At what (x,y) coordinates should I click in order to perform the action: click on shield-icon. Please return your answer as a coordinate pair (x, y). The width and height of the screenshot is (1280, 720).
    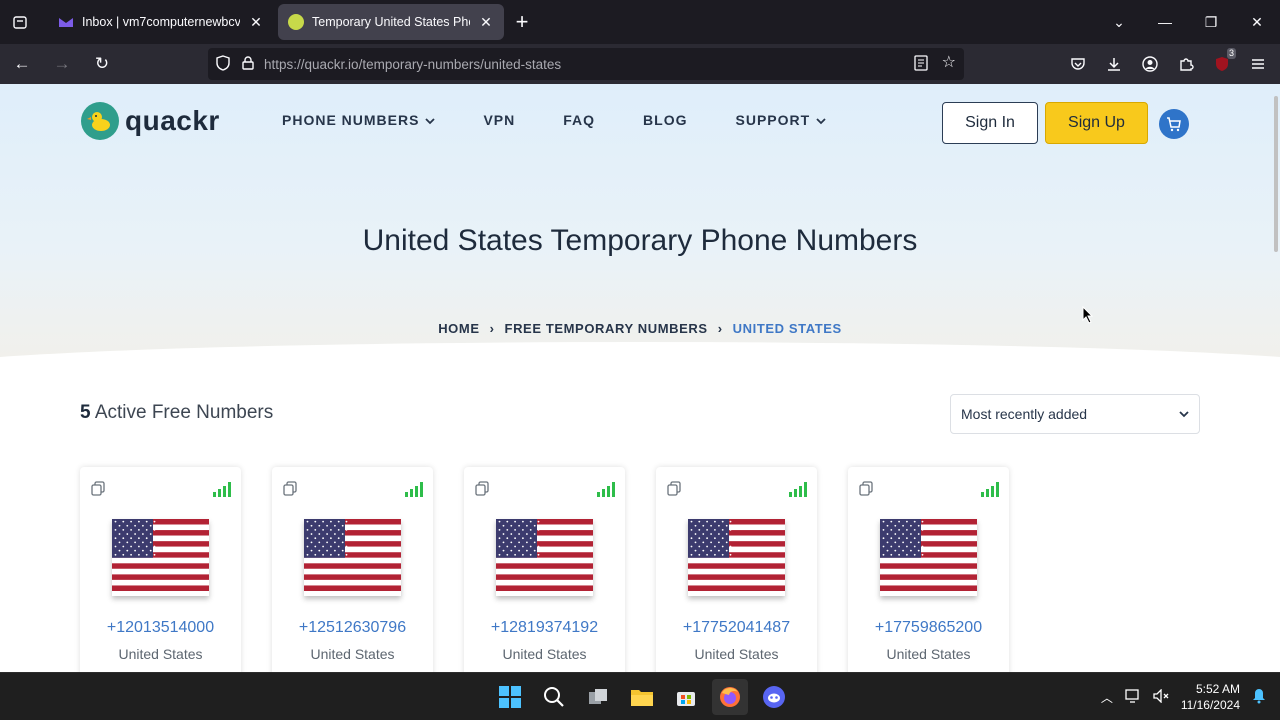
    Looking at the image, I should click on (223, 64).